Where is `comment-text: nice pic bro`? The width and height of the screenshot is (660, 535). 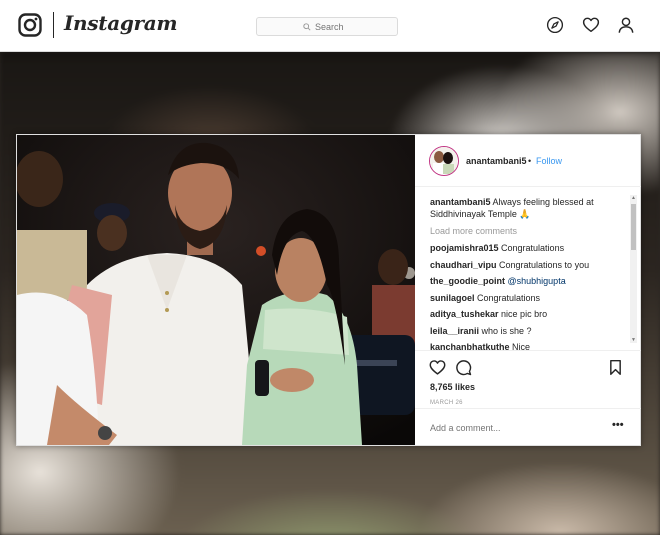
comment-text: nice pic bro is located at coordinates (523, 314).